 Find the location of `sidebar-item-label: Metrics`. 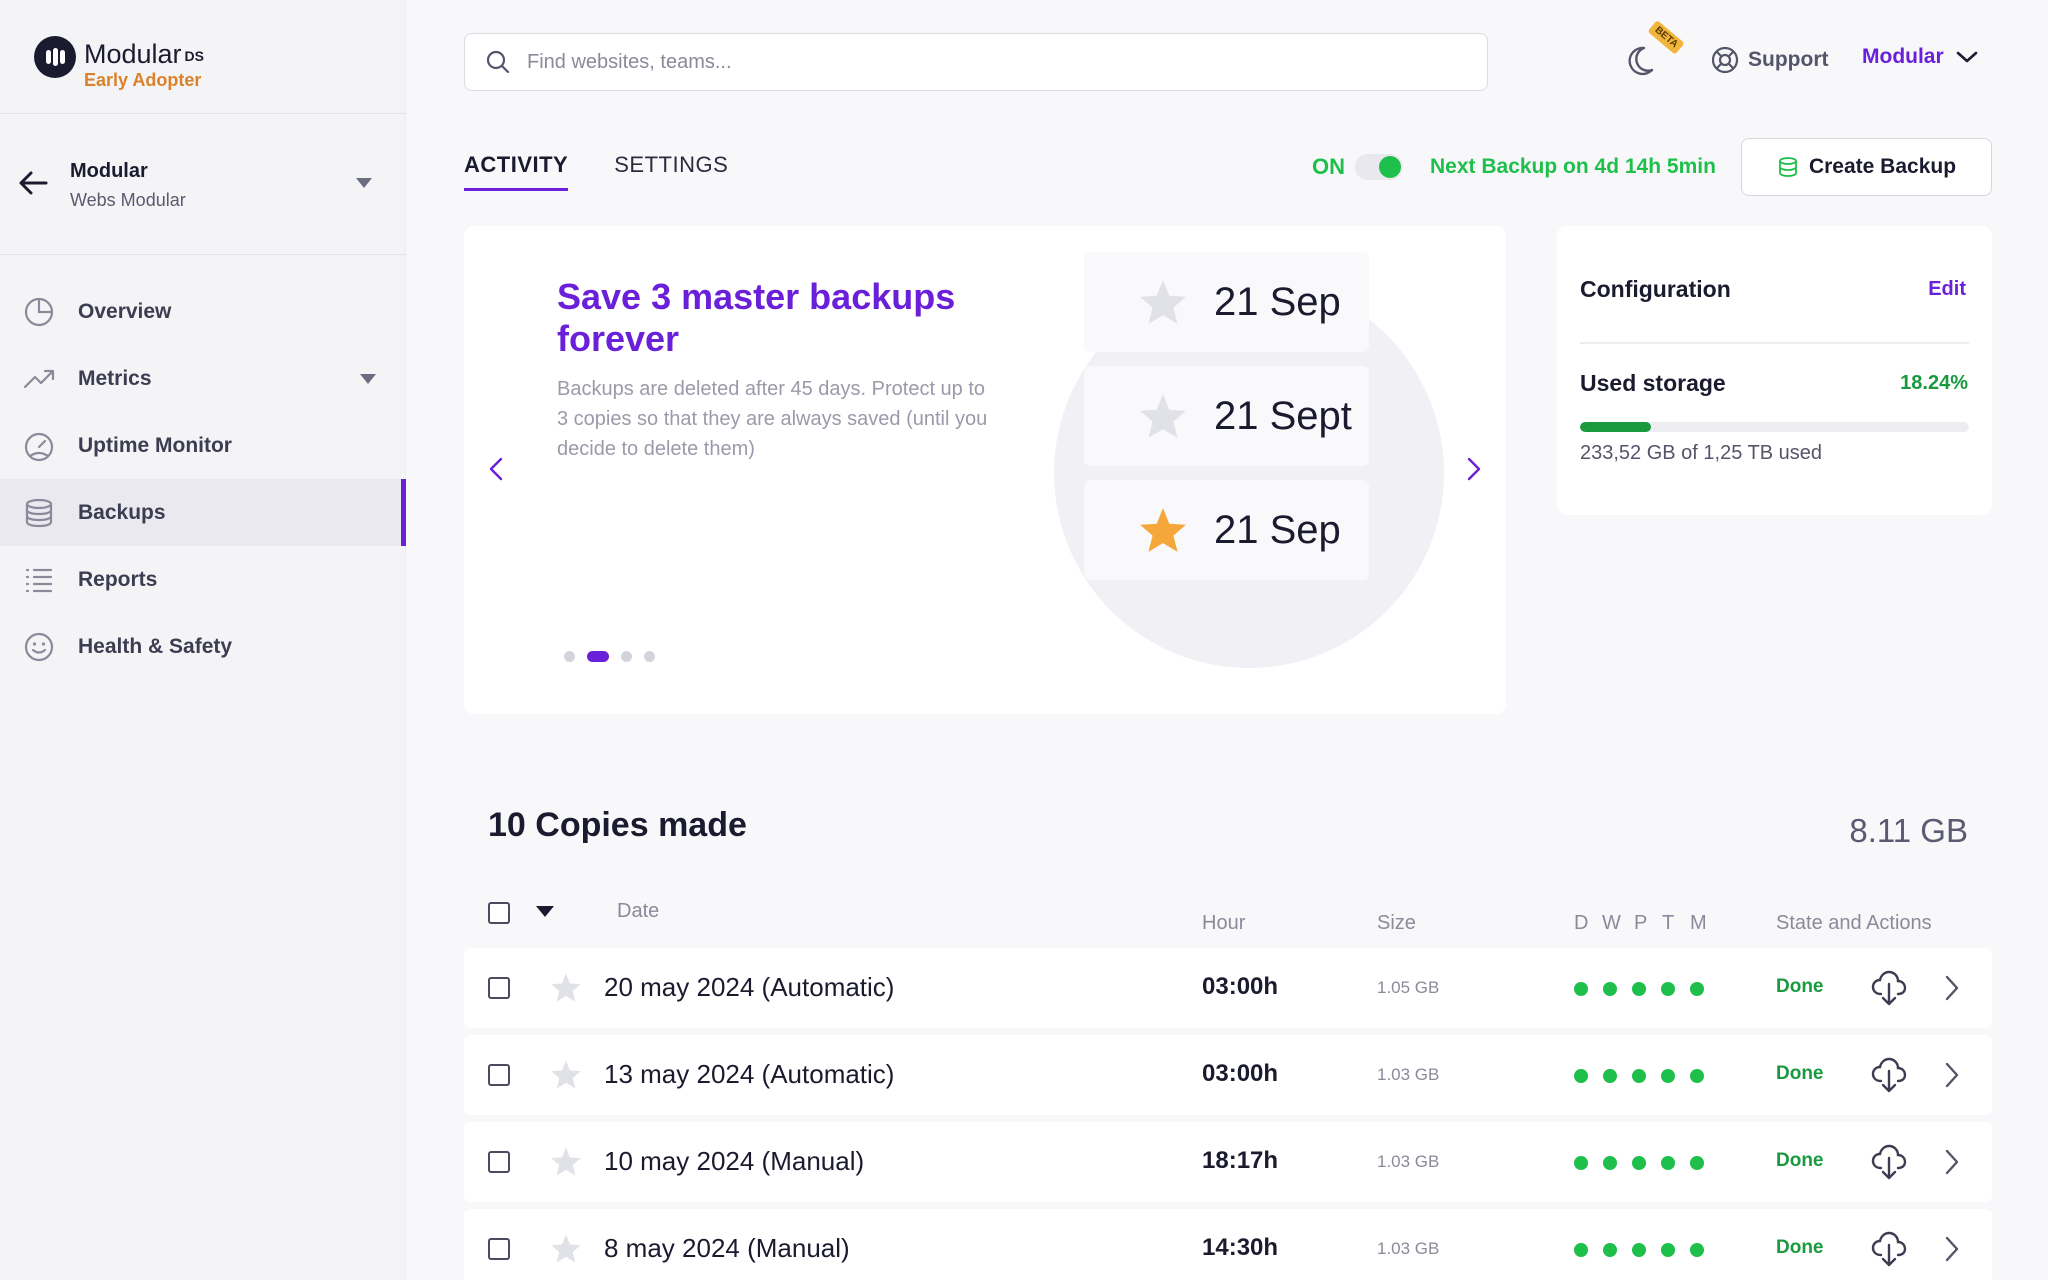

sidebar-item-label: Metrics is located at coordinates (115, 378).